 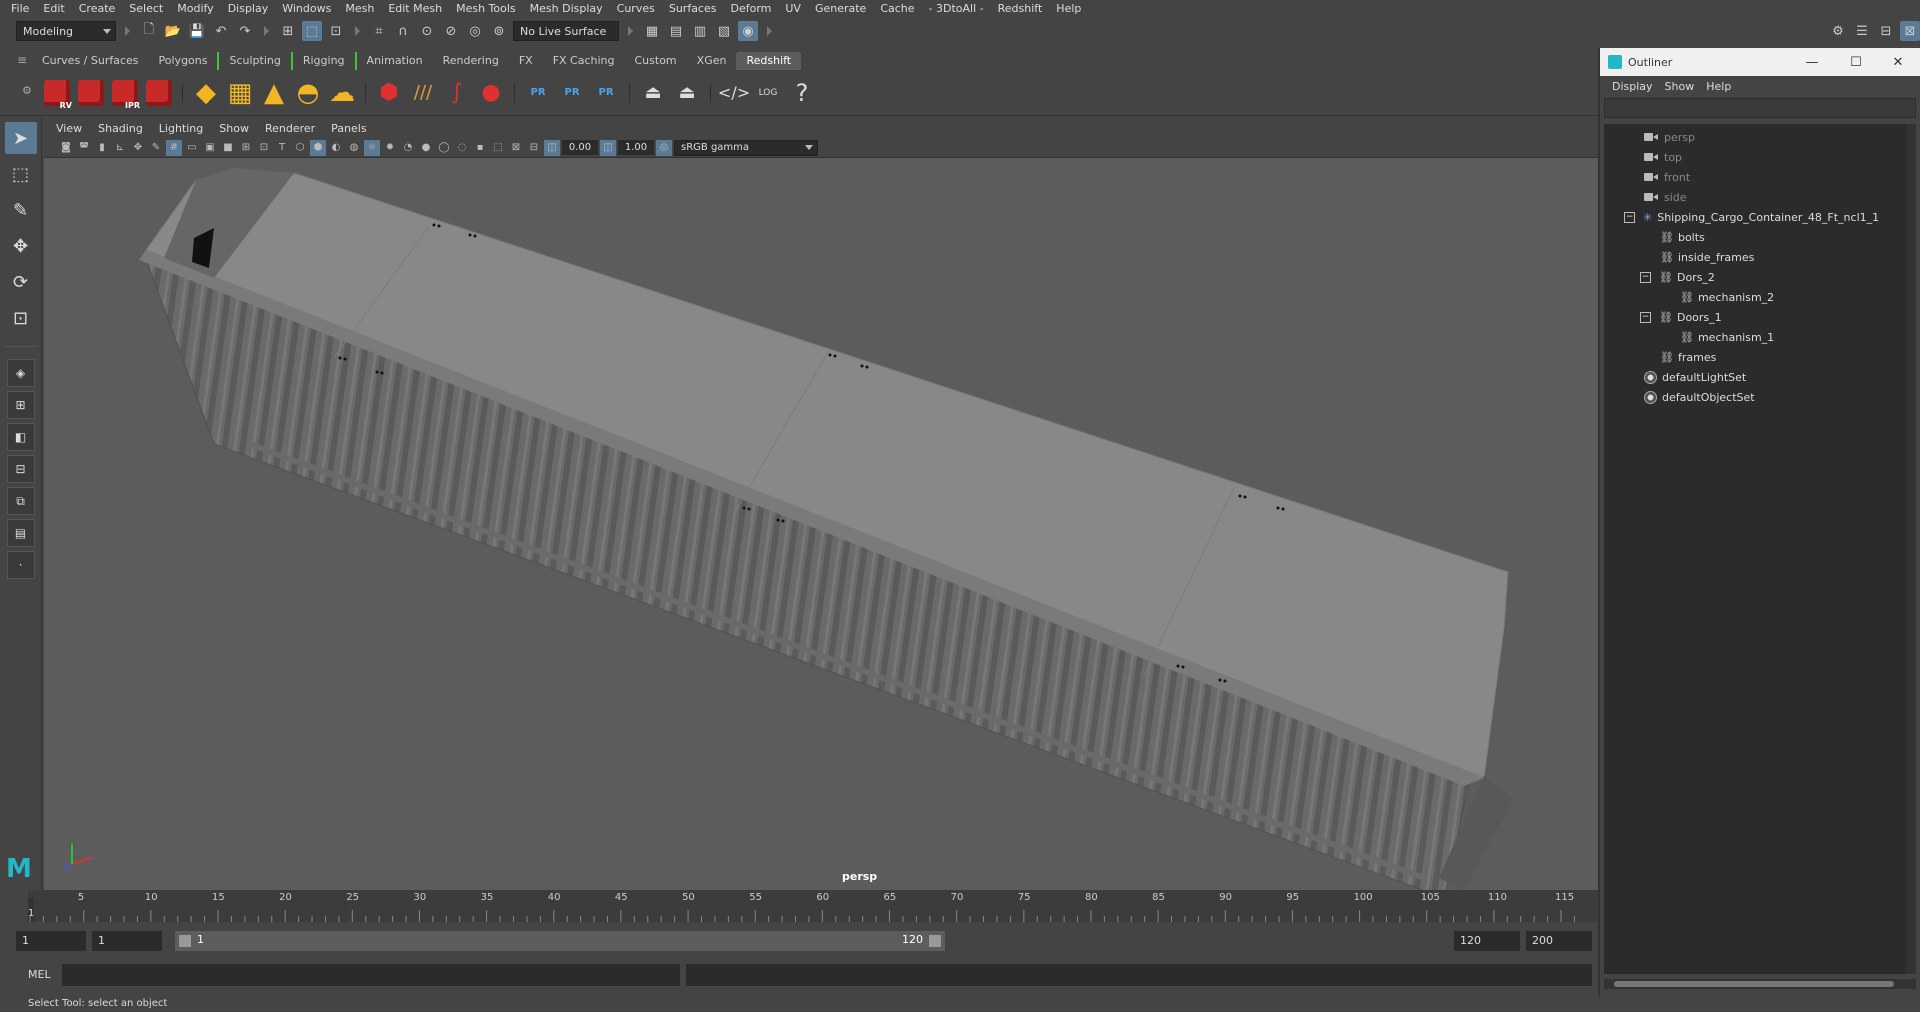 I want to click on tab-rendering: Rendering, so click(x=471, y=61).